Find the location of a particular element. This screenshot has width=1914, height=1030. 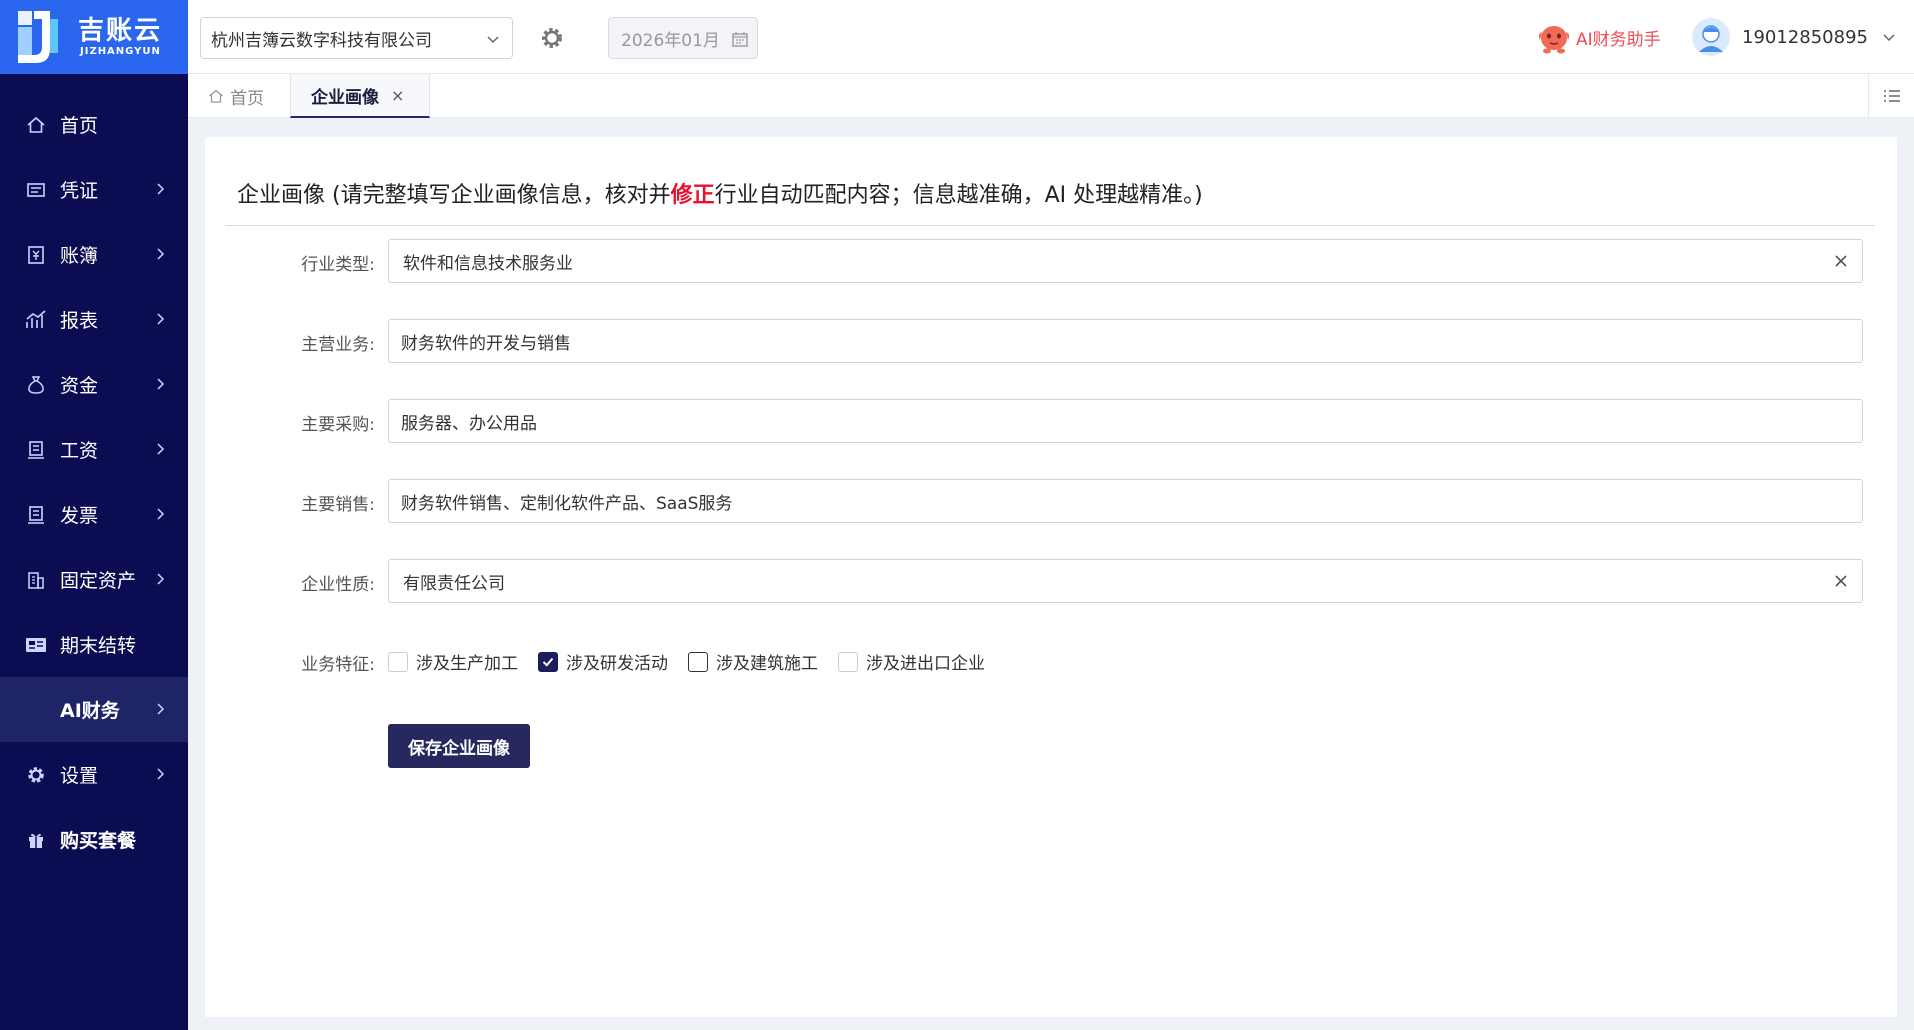

sidebar-item-voucher: 凭证 is located at coordinates (94, 189).